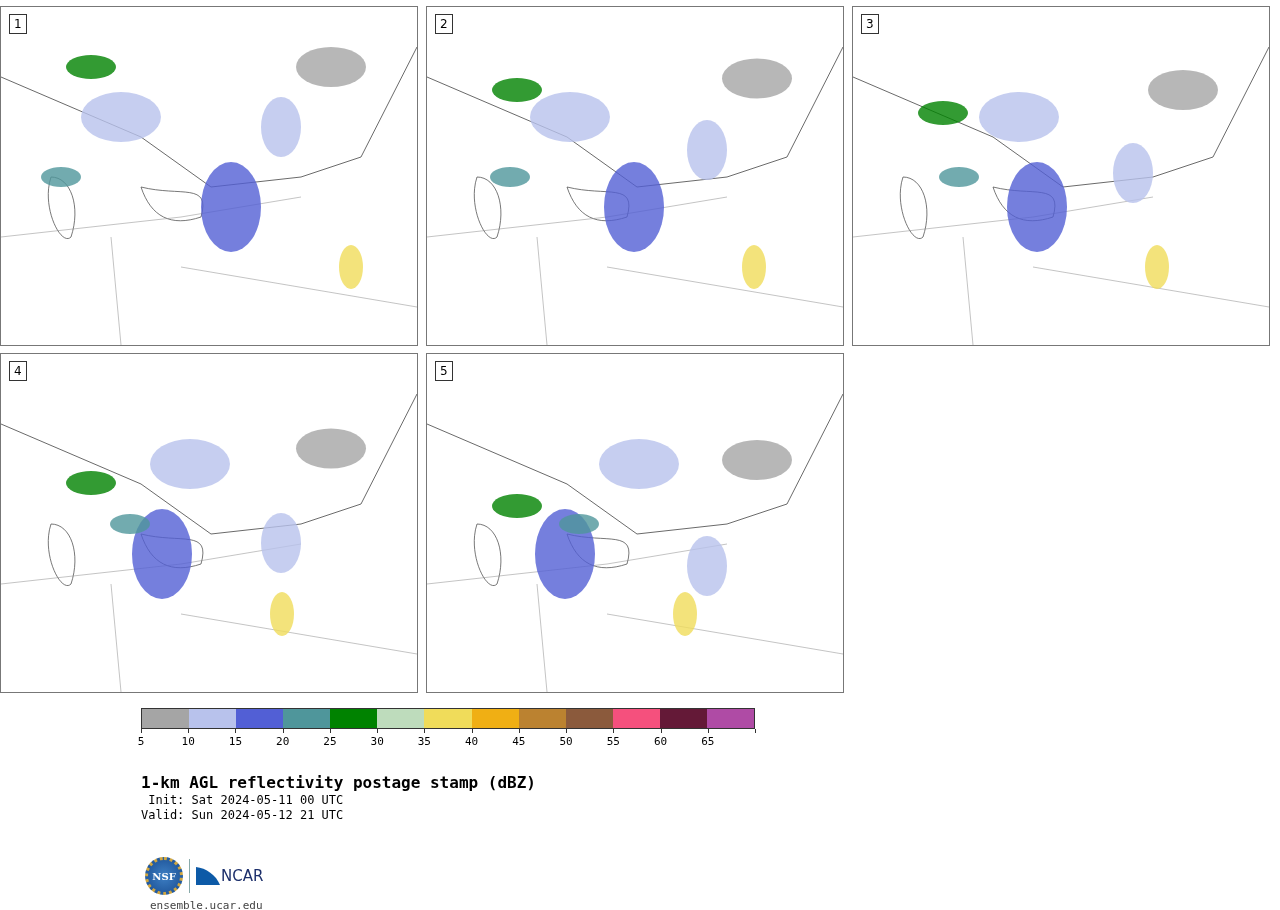 The width and height of the screenshot is (1280, 910). What do you see at coordinates (230, 876) in the screenshot?
I see `ncar-logo: NCAR` at bounding box center [230, 876].